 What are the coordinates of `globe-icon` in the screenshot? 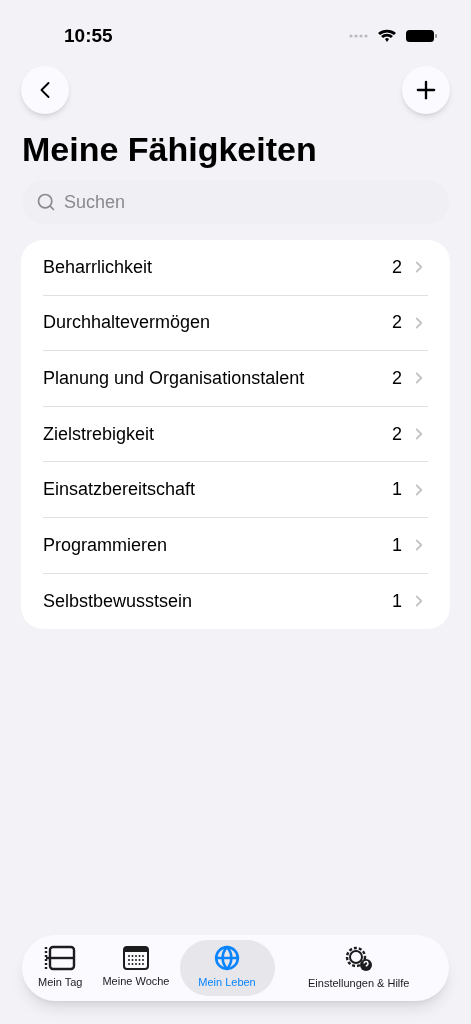 It's located at (227, 958).